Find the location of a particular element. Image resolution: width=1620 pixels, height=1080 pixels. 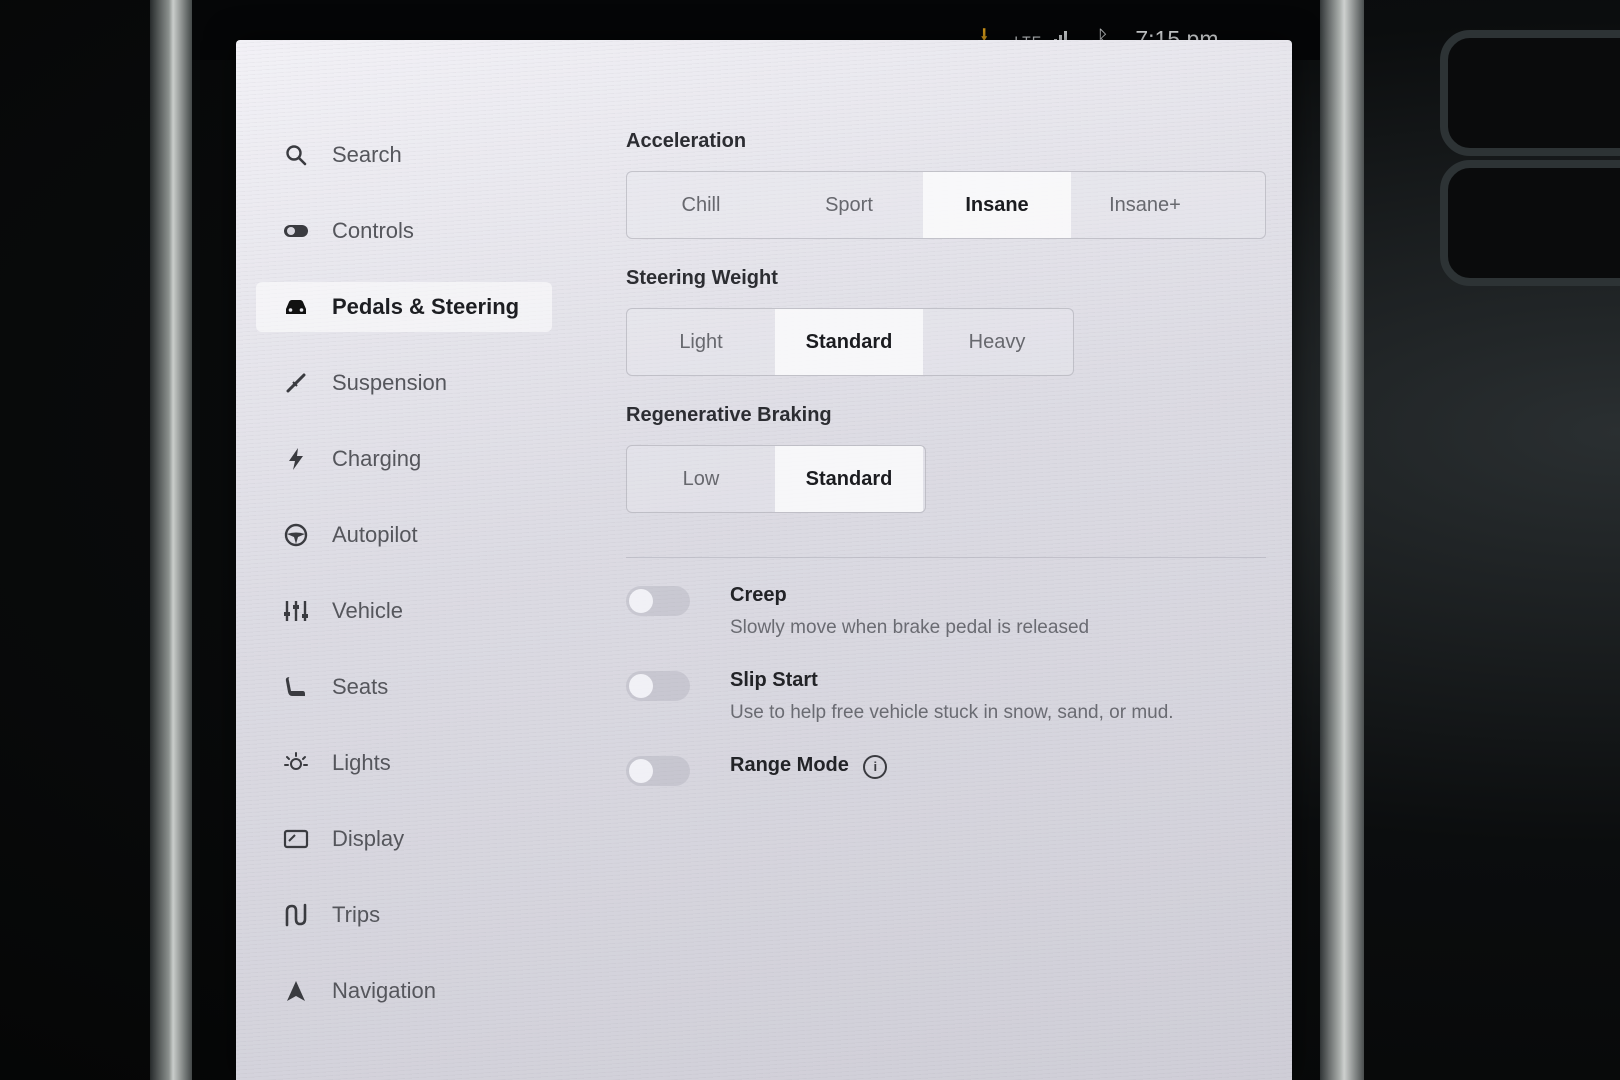

sidebar-item-charging: Charging is located at coordinates (416, 459).